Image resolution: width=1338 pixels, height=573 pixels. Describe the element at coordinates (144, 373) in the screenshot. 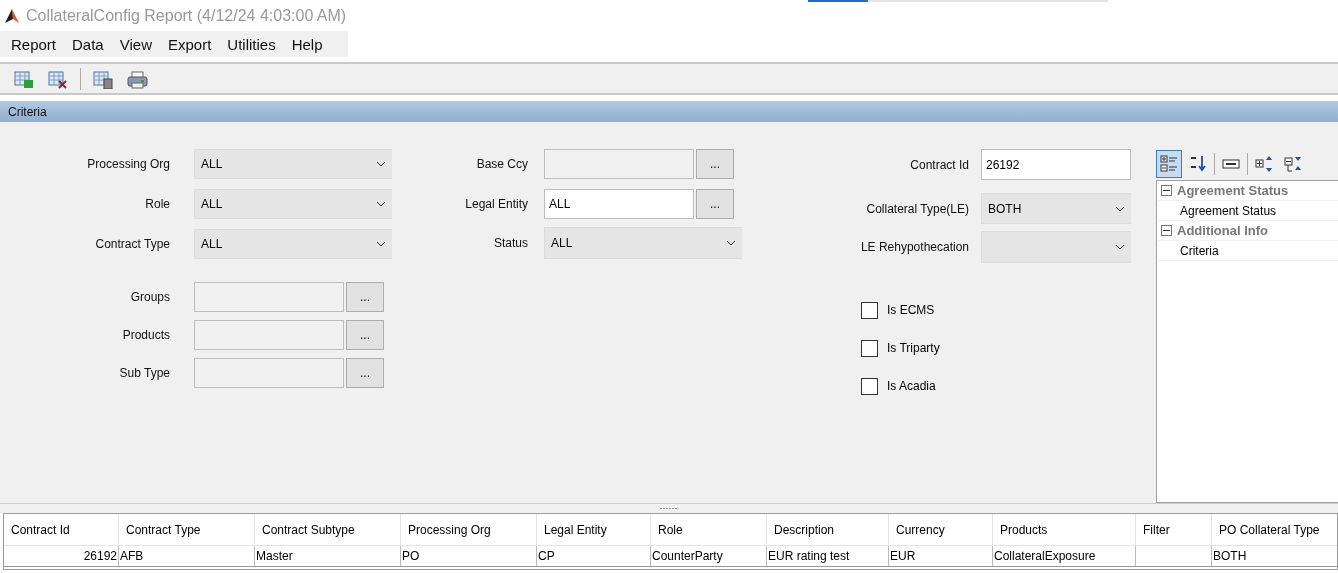

I see `field-label: Sub Type` at that location.